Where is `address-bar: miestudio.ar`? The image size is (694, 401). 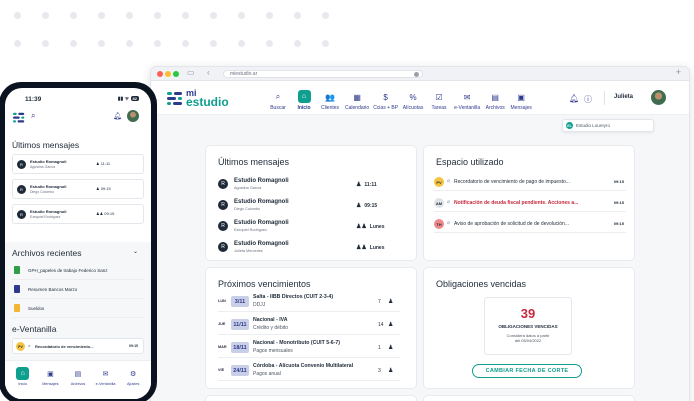
address-bar: miestudio.ar is located at coordinates (323, 74).